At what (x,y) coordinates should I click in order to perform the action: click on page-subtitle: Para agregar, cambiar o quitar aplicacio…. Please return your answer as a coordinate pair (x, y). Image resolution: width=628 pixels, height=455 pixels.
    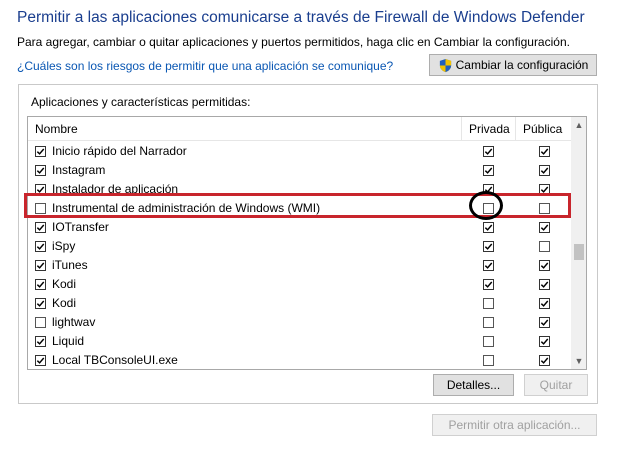
    Looking at the image, I should click on (293, 42).